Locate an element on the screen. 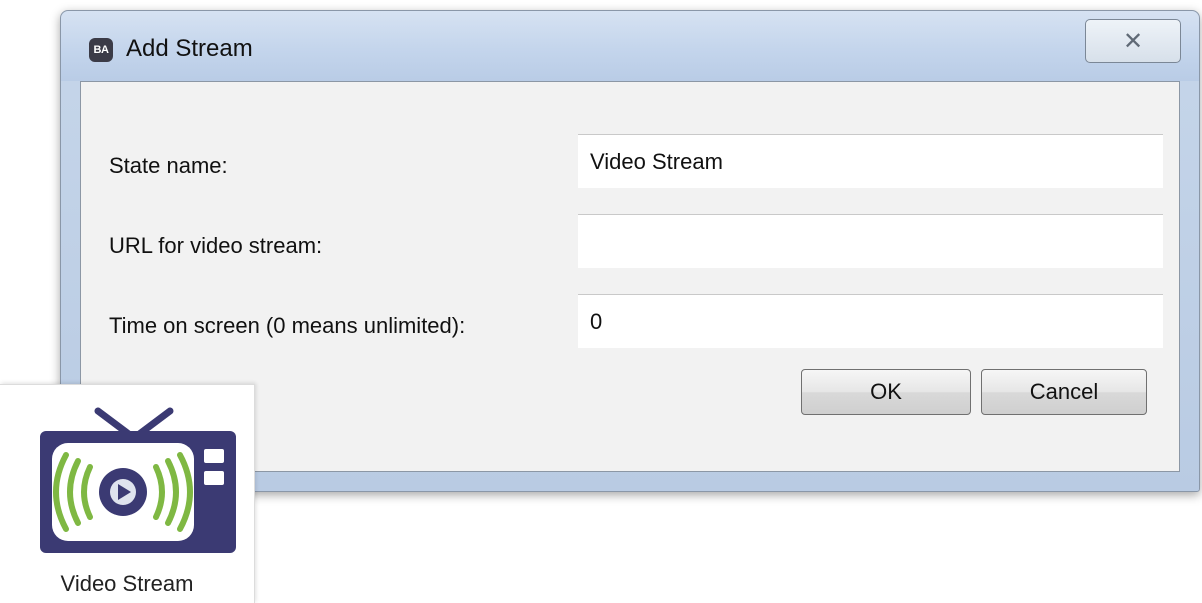 This screenshot has width=1202, height=603. tv-stream-icon is located at coordinates (138, 480).